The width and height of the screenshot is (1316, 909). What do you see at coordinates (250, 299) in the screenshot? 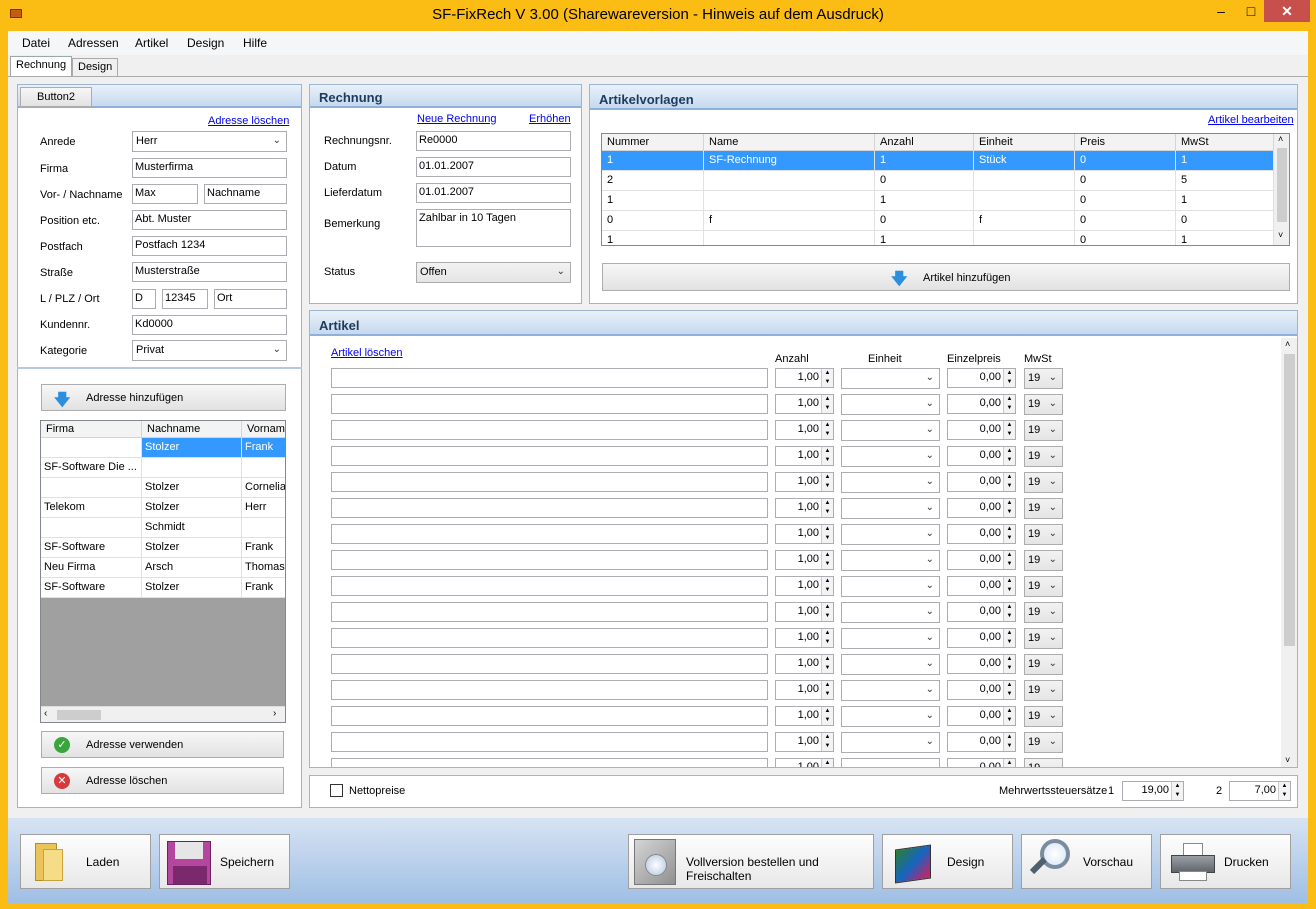
I see `ort-input: Ort` at bounding box center [250, 299].